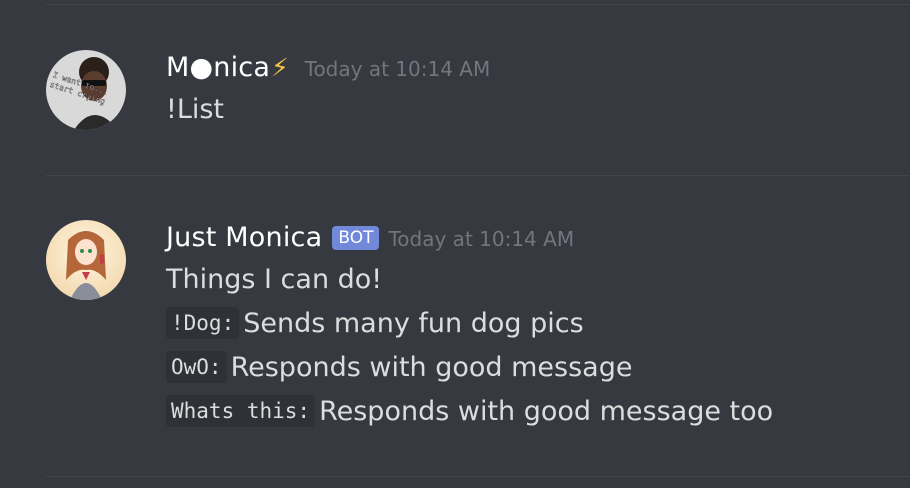 The image size is (910, 488). What do you see at coordinates (546, 411) in the screenshot?
I see `command-description: Responds with good message too` at bounding box center [546, 411].